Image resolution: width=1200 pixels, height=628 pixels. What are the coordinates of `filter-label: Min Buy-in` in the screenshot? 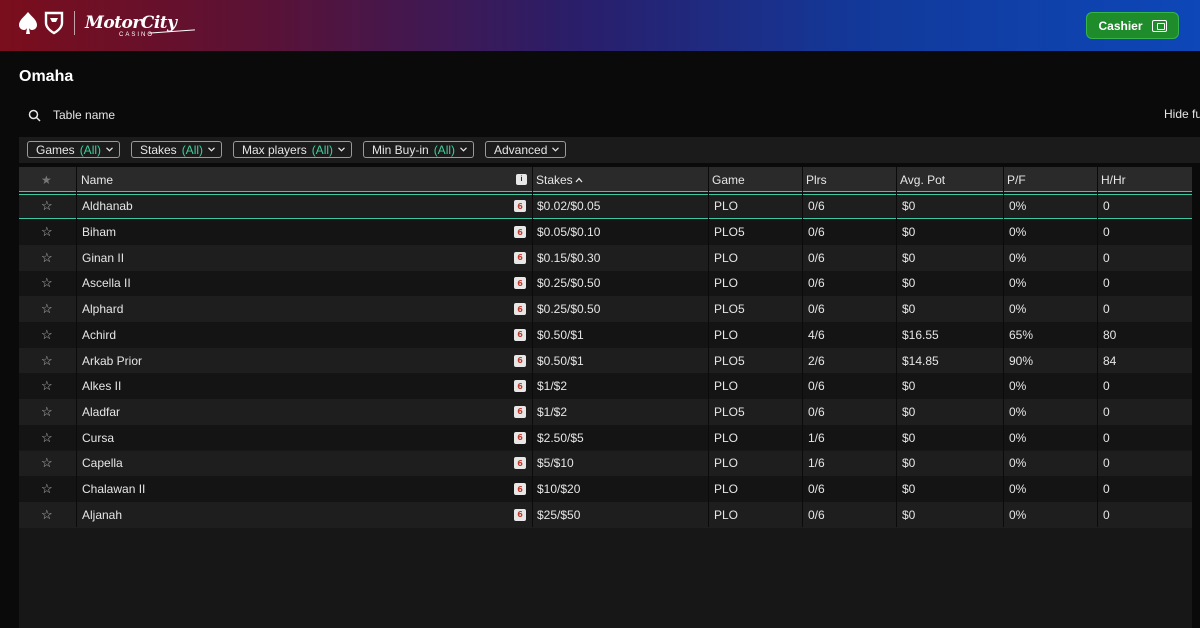 It's located at (400, 149).